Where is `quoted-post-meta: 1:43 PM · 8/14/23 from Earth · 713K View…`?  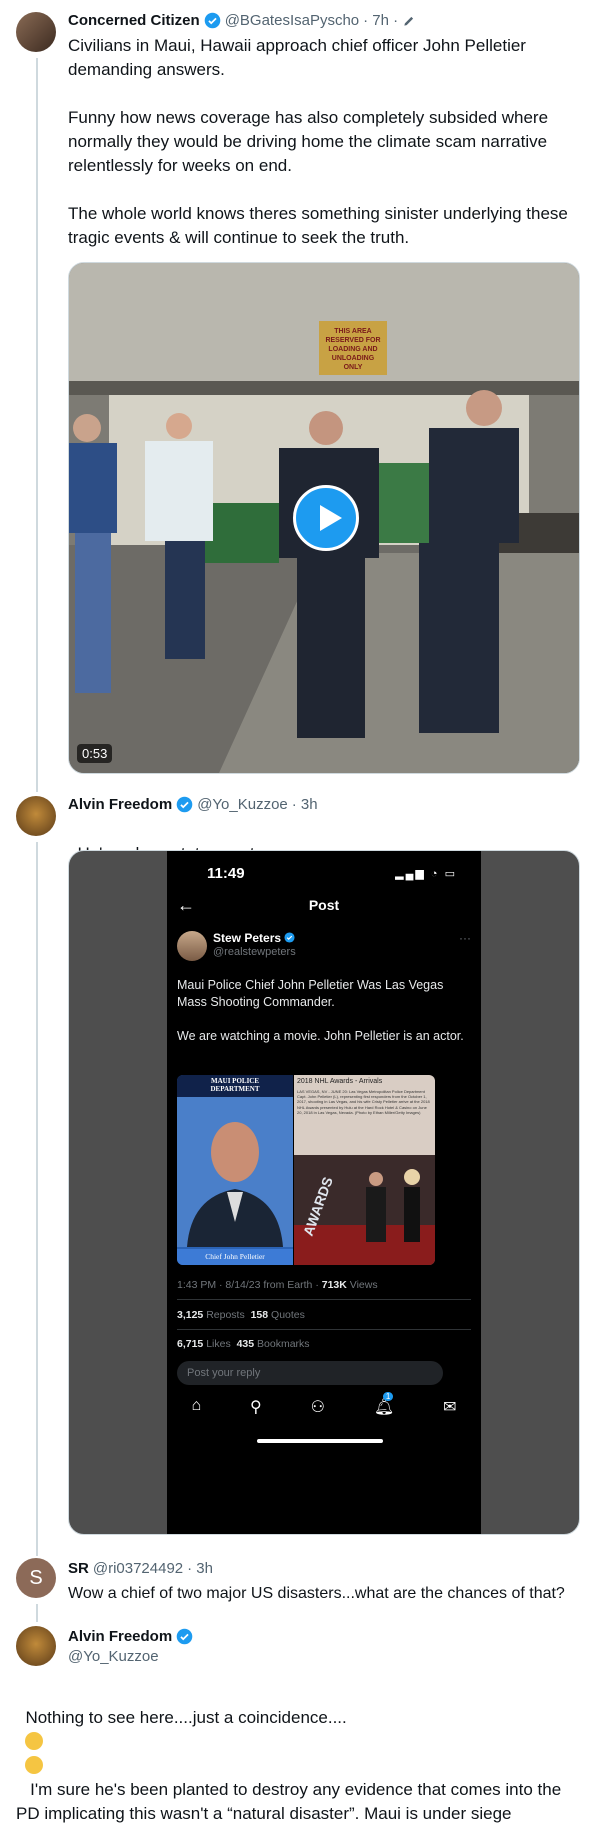
quoted-post-meta: 1:43 PM · 8/14/23 from Earth · 713K View… is located at coordinates (277, 1285).